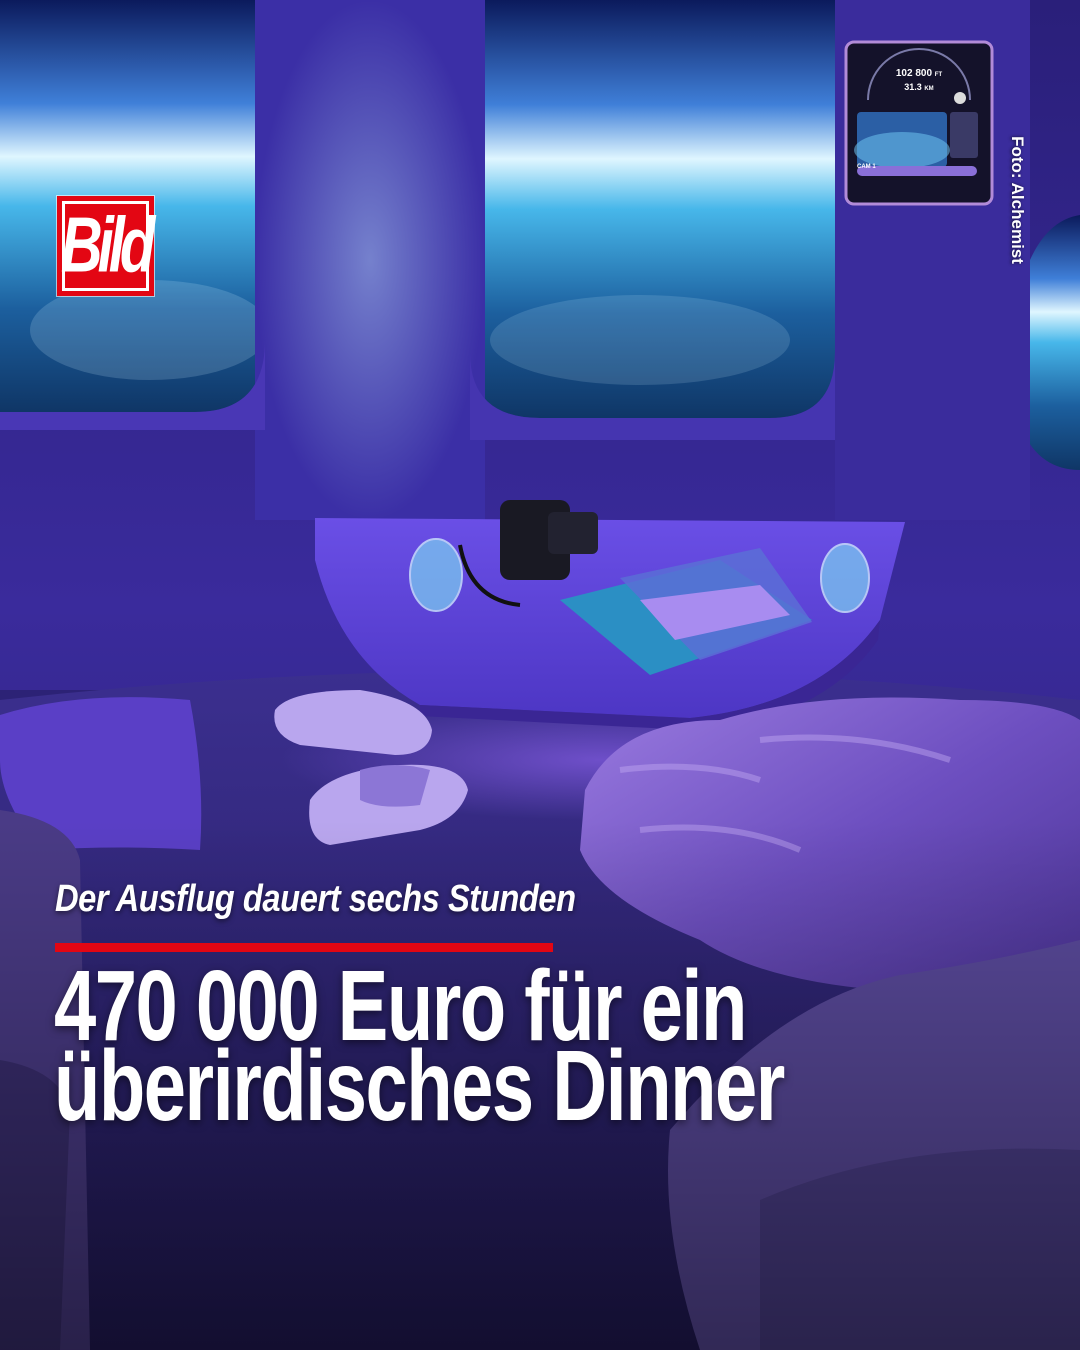  I want to click on kicker-text: Der Ausflug dauert sechs Stunden, so click(315, 899).